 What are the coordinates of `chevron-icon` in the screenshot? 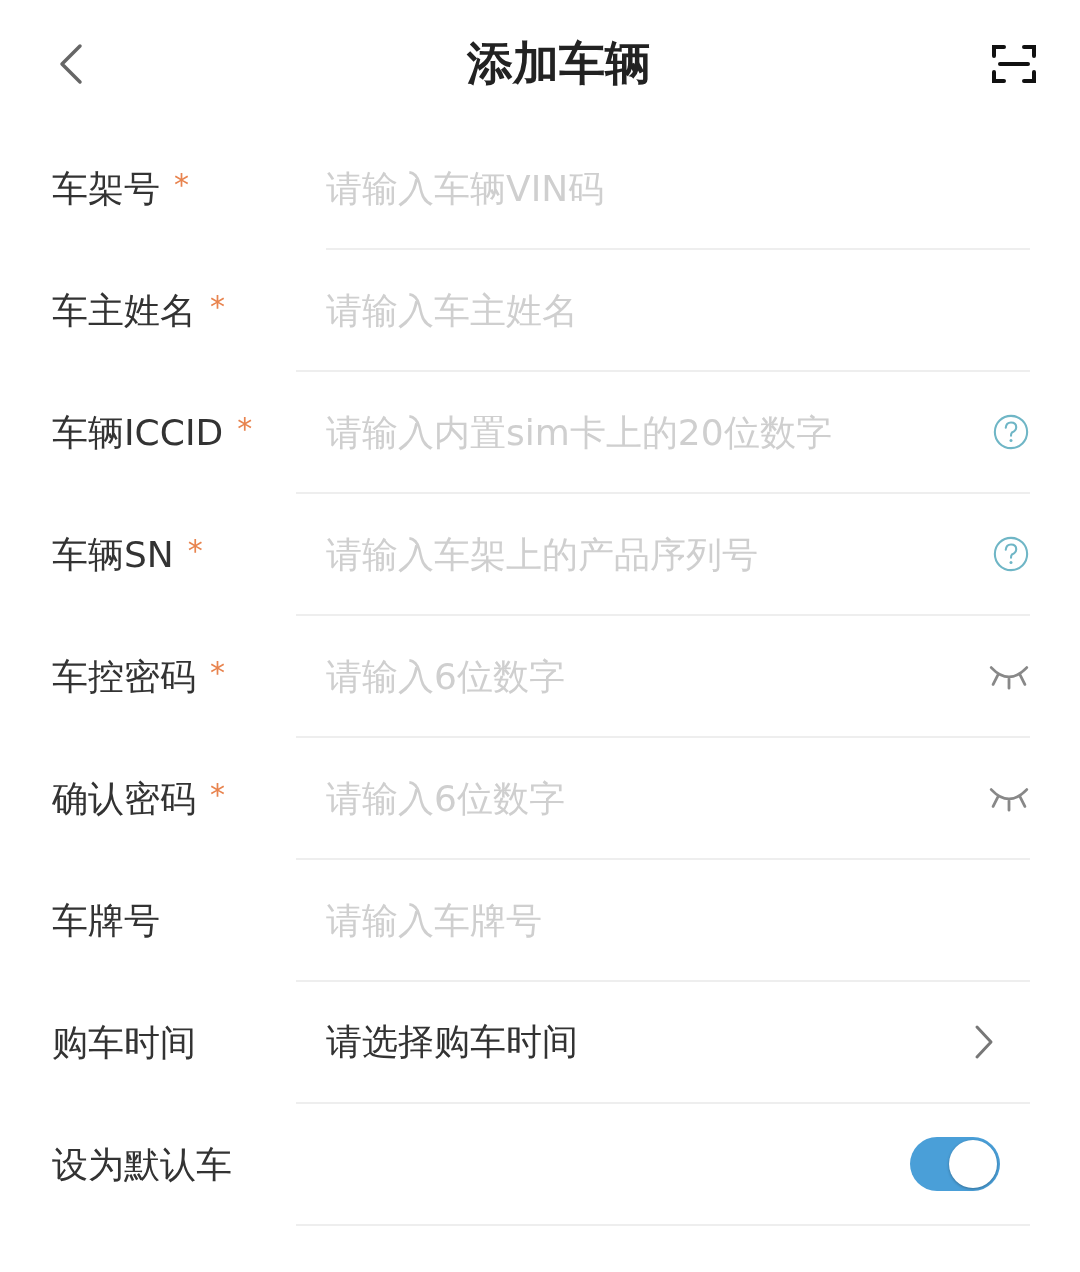 It's located at (984, 1042).